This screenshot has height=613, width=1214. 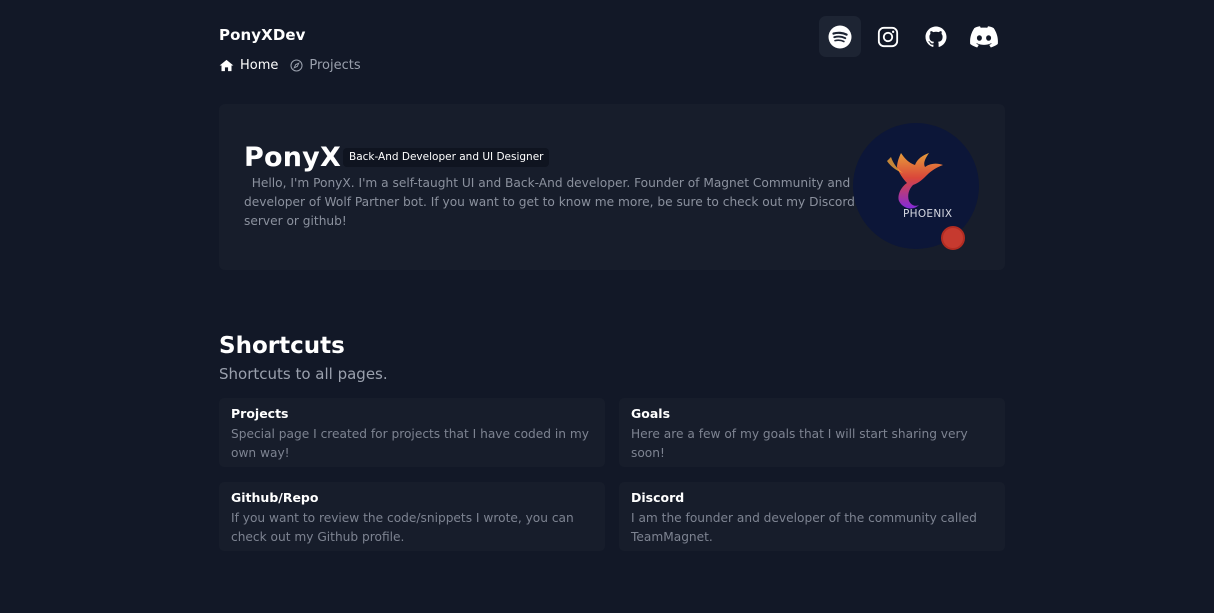 I want to click on instagram-button, so click(x=888, y=36).